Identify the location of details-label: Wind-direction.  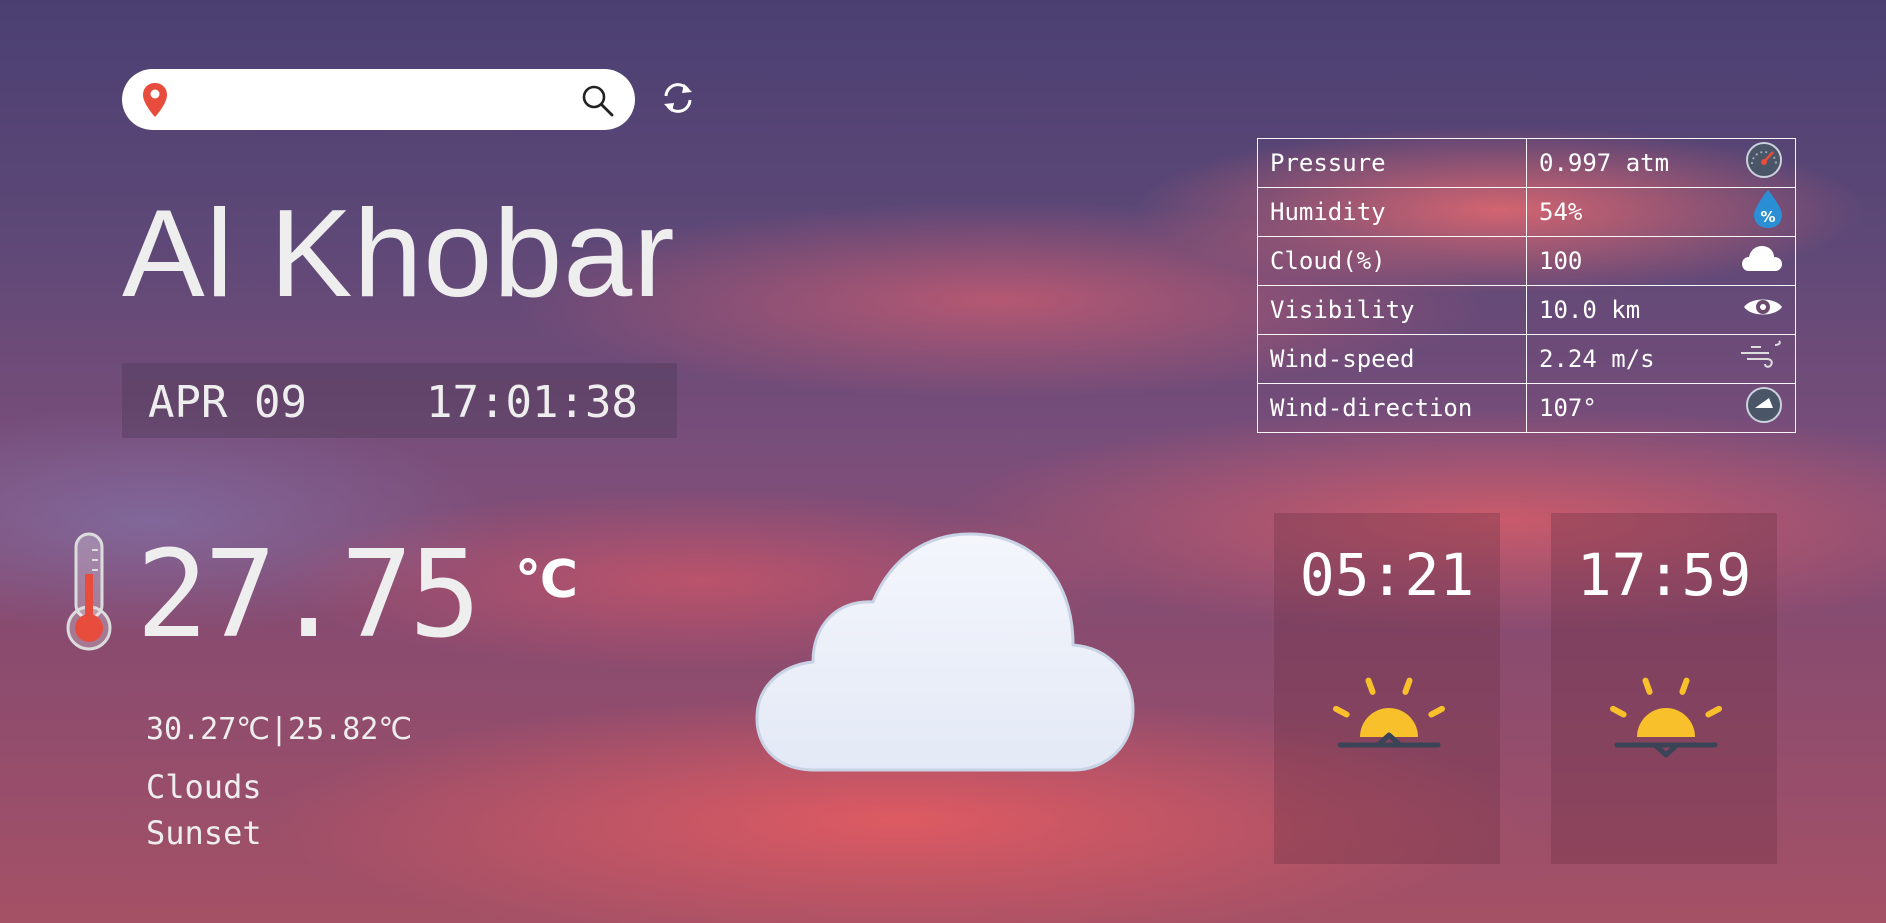
(1392, 408).